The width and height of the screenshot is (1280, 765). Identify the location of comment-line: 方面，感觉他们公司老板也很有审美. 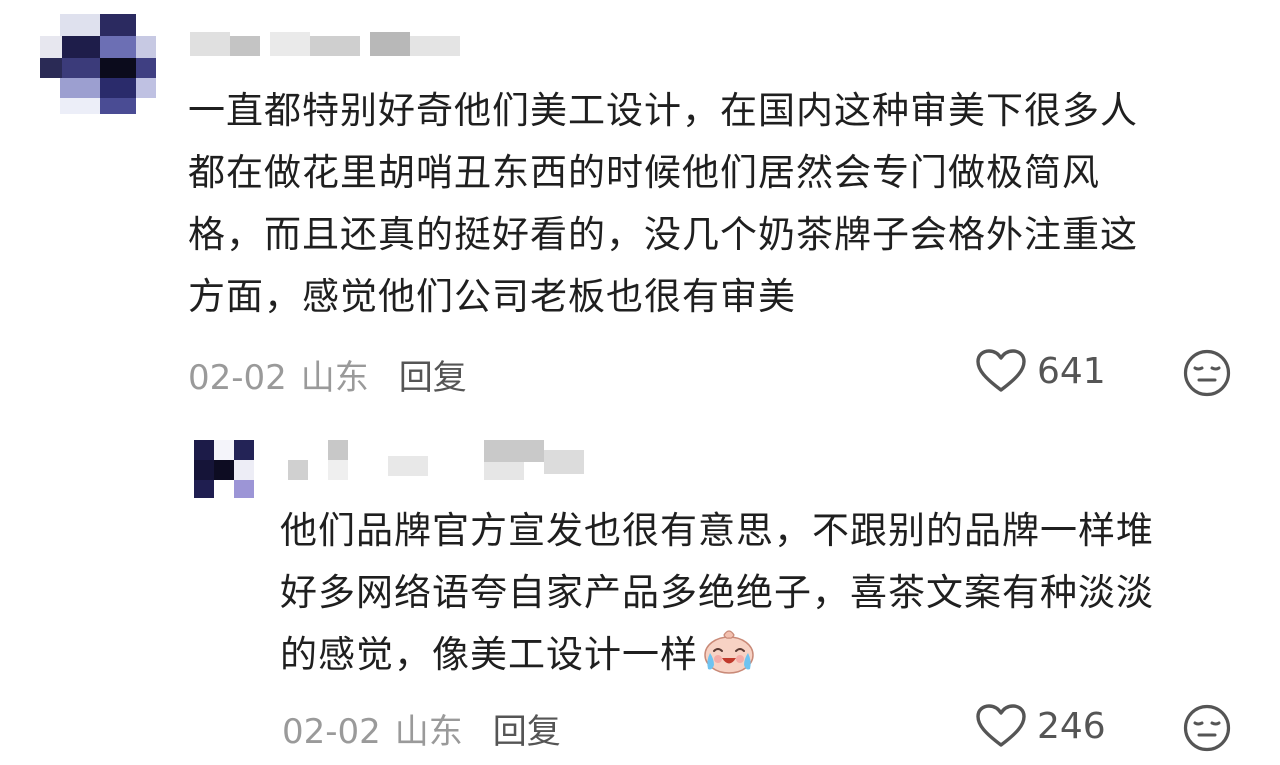
(492, 296).